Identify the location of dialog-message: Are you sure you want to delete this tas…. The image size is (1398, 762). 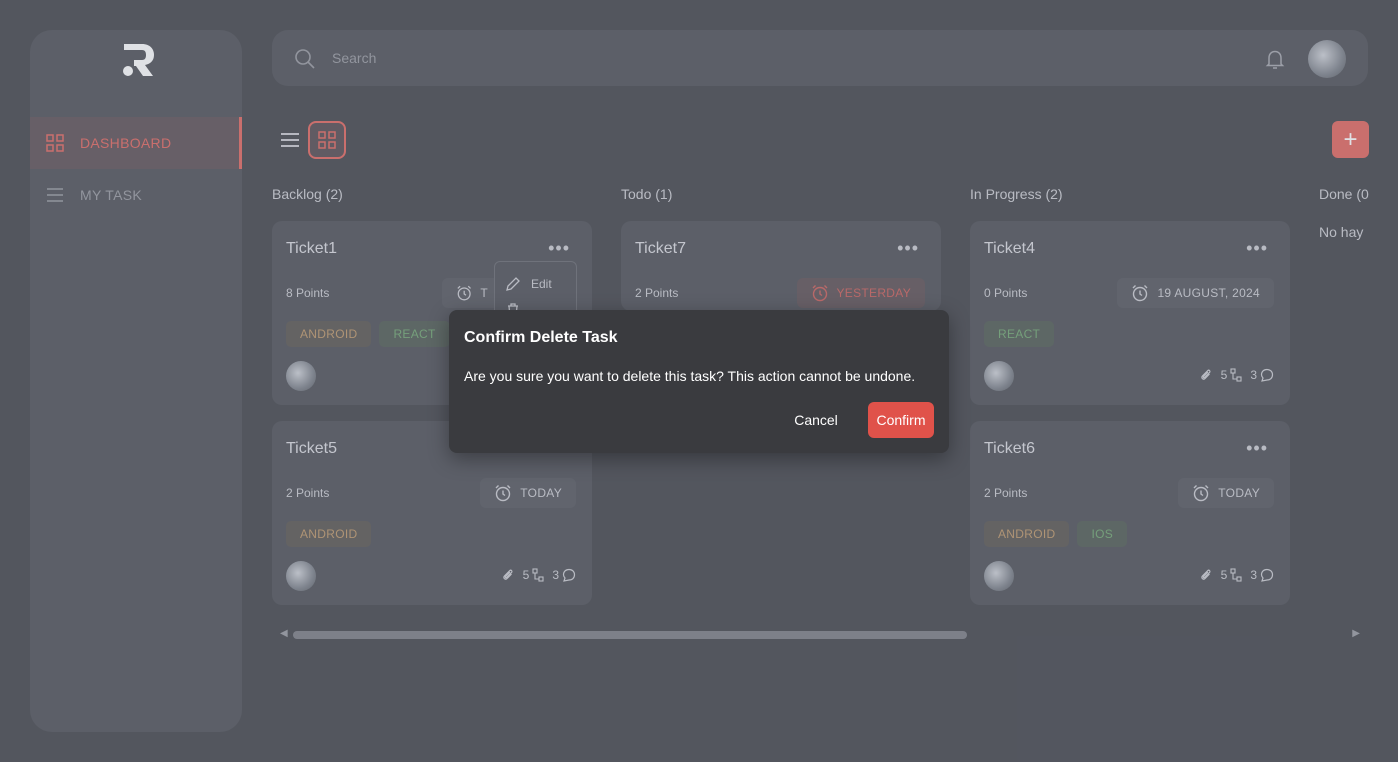
(690, 376).